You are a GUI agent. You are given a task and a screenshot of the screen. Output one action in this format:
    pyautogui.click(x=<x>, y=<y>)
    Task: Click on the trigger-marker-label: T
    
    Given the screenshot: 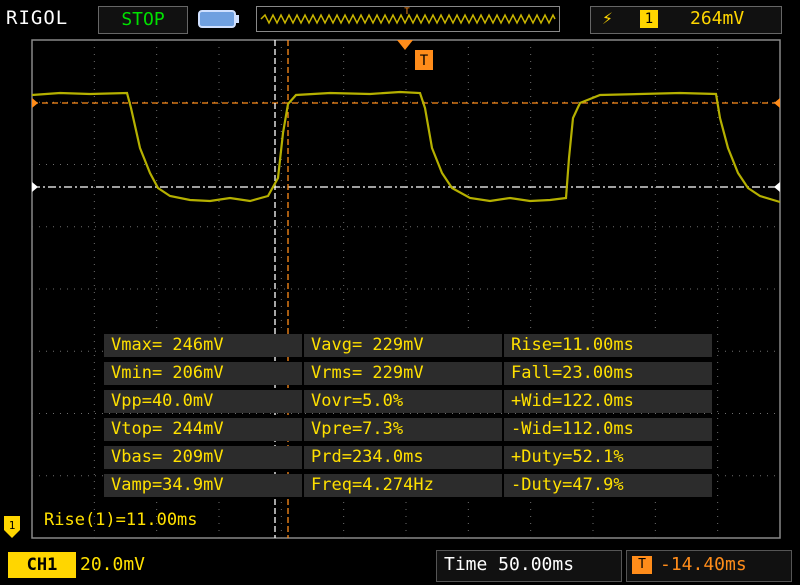 What is the action you would take?
    pyautogui.click(x=424, y=61)
    